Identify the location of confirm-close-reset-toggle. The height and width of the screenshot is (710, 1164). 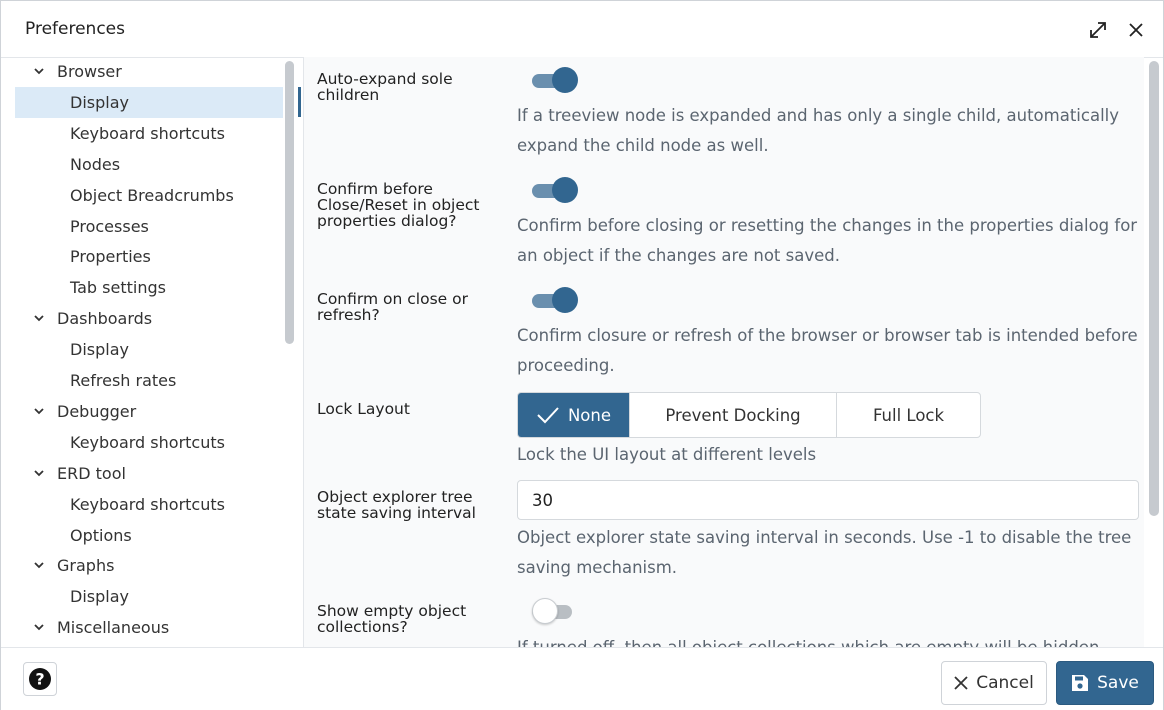
(555, 190).